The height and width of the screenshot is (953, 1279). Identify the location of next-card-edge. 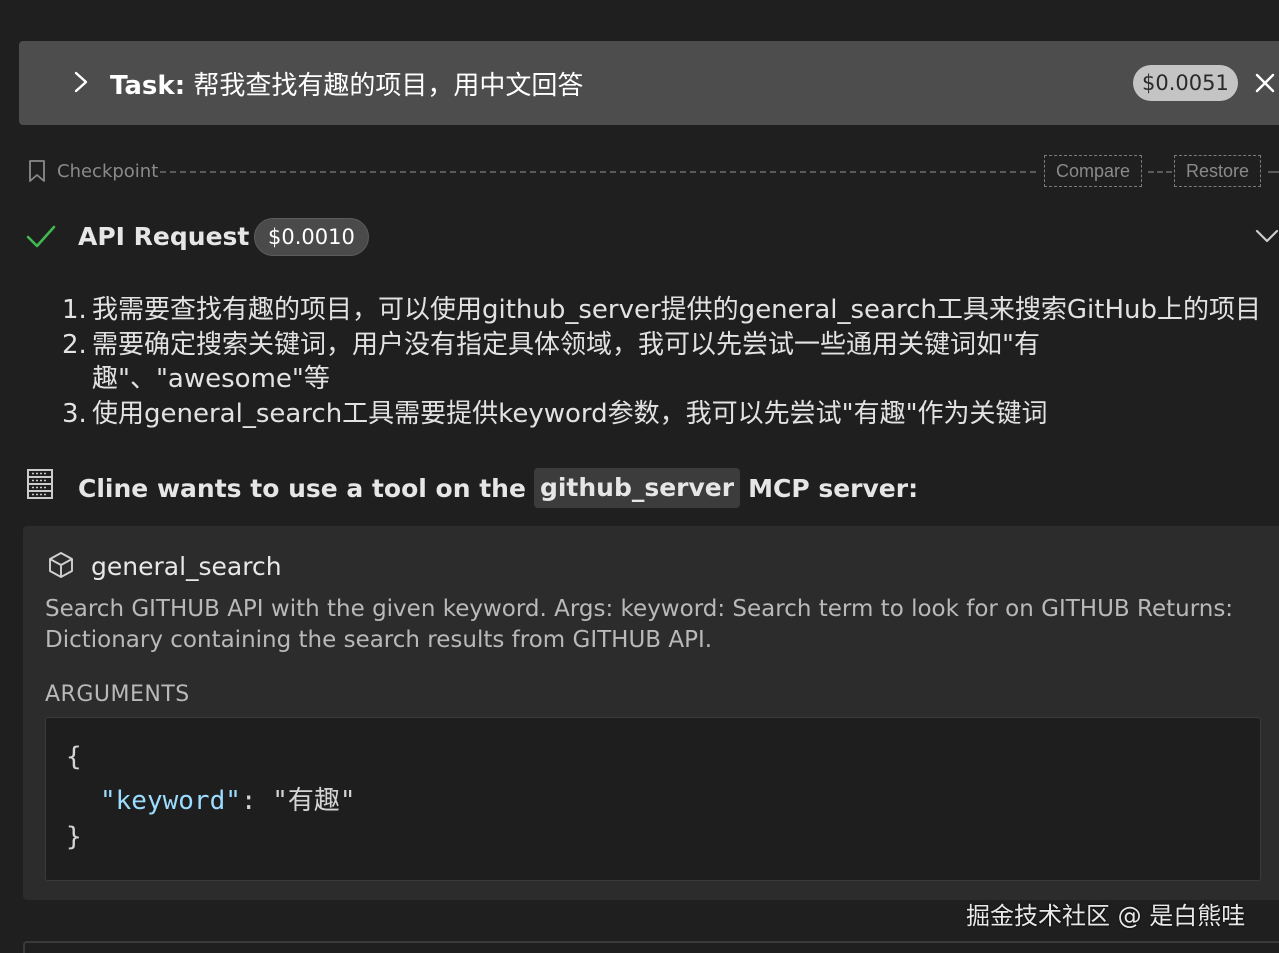
(651, 947).